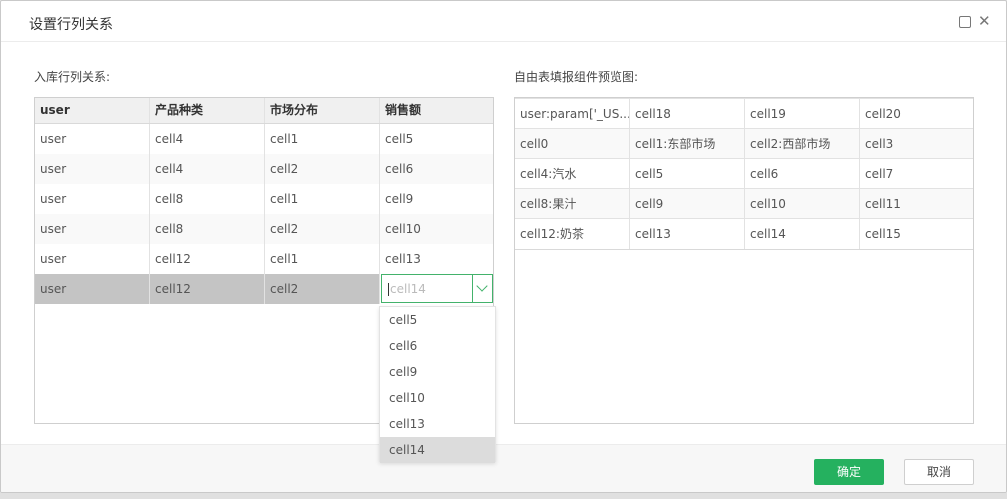  Describe the element at coordinates (436, 229) in the screenshot. I see `table-cell: cell10` at that location.